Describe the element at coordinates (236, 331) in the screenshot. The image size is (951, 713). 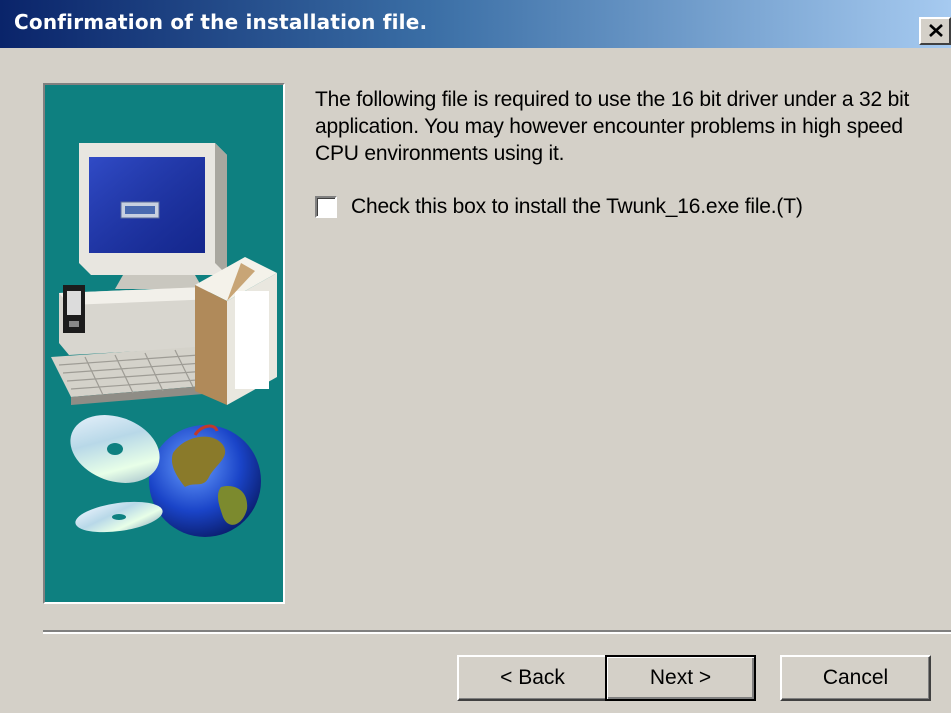
I see `software-box-icon` at that location.